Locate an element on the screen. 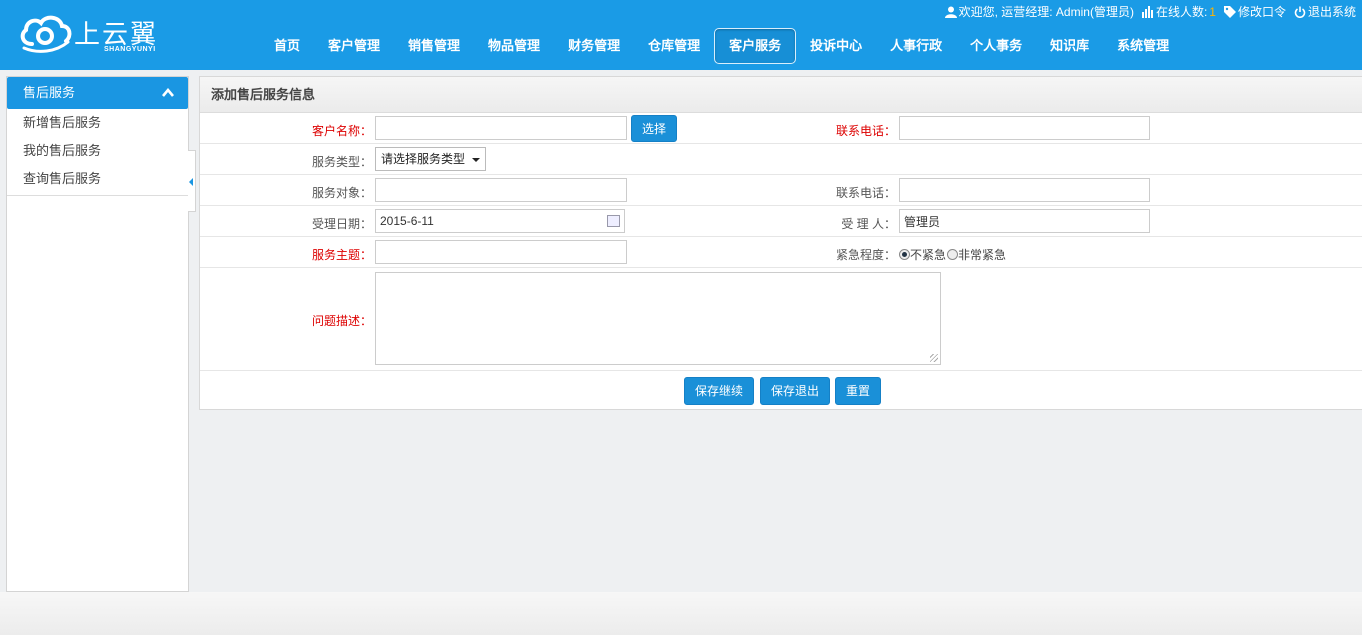  urgency-option-normal: 不紧急 is located at coordinates (922, 254).